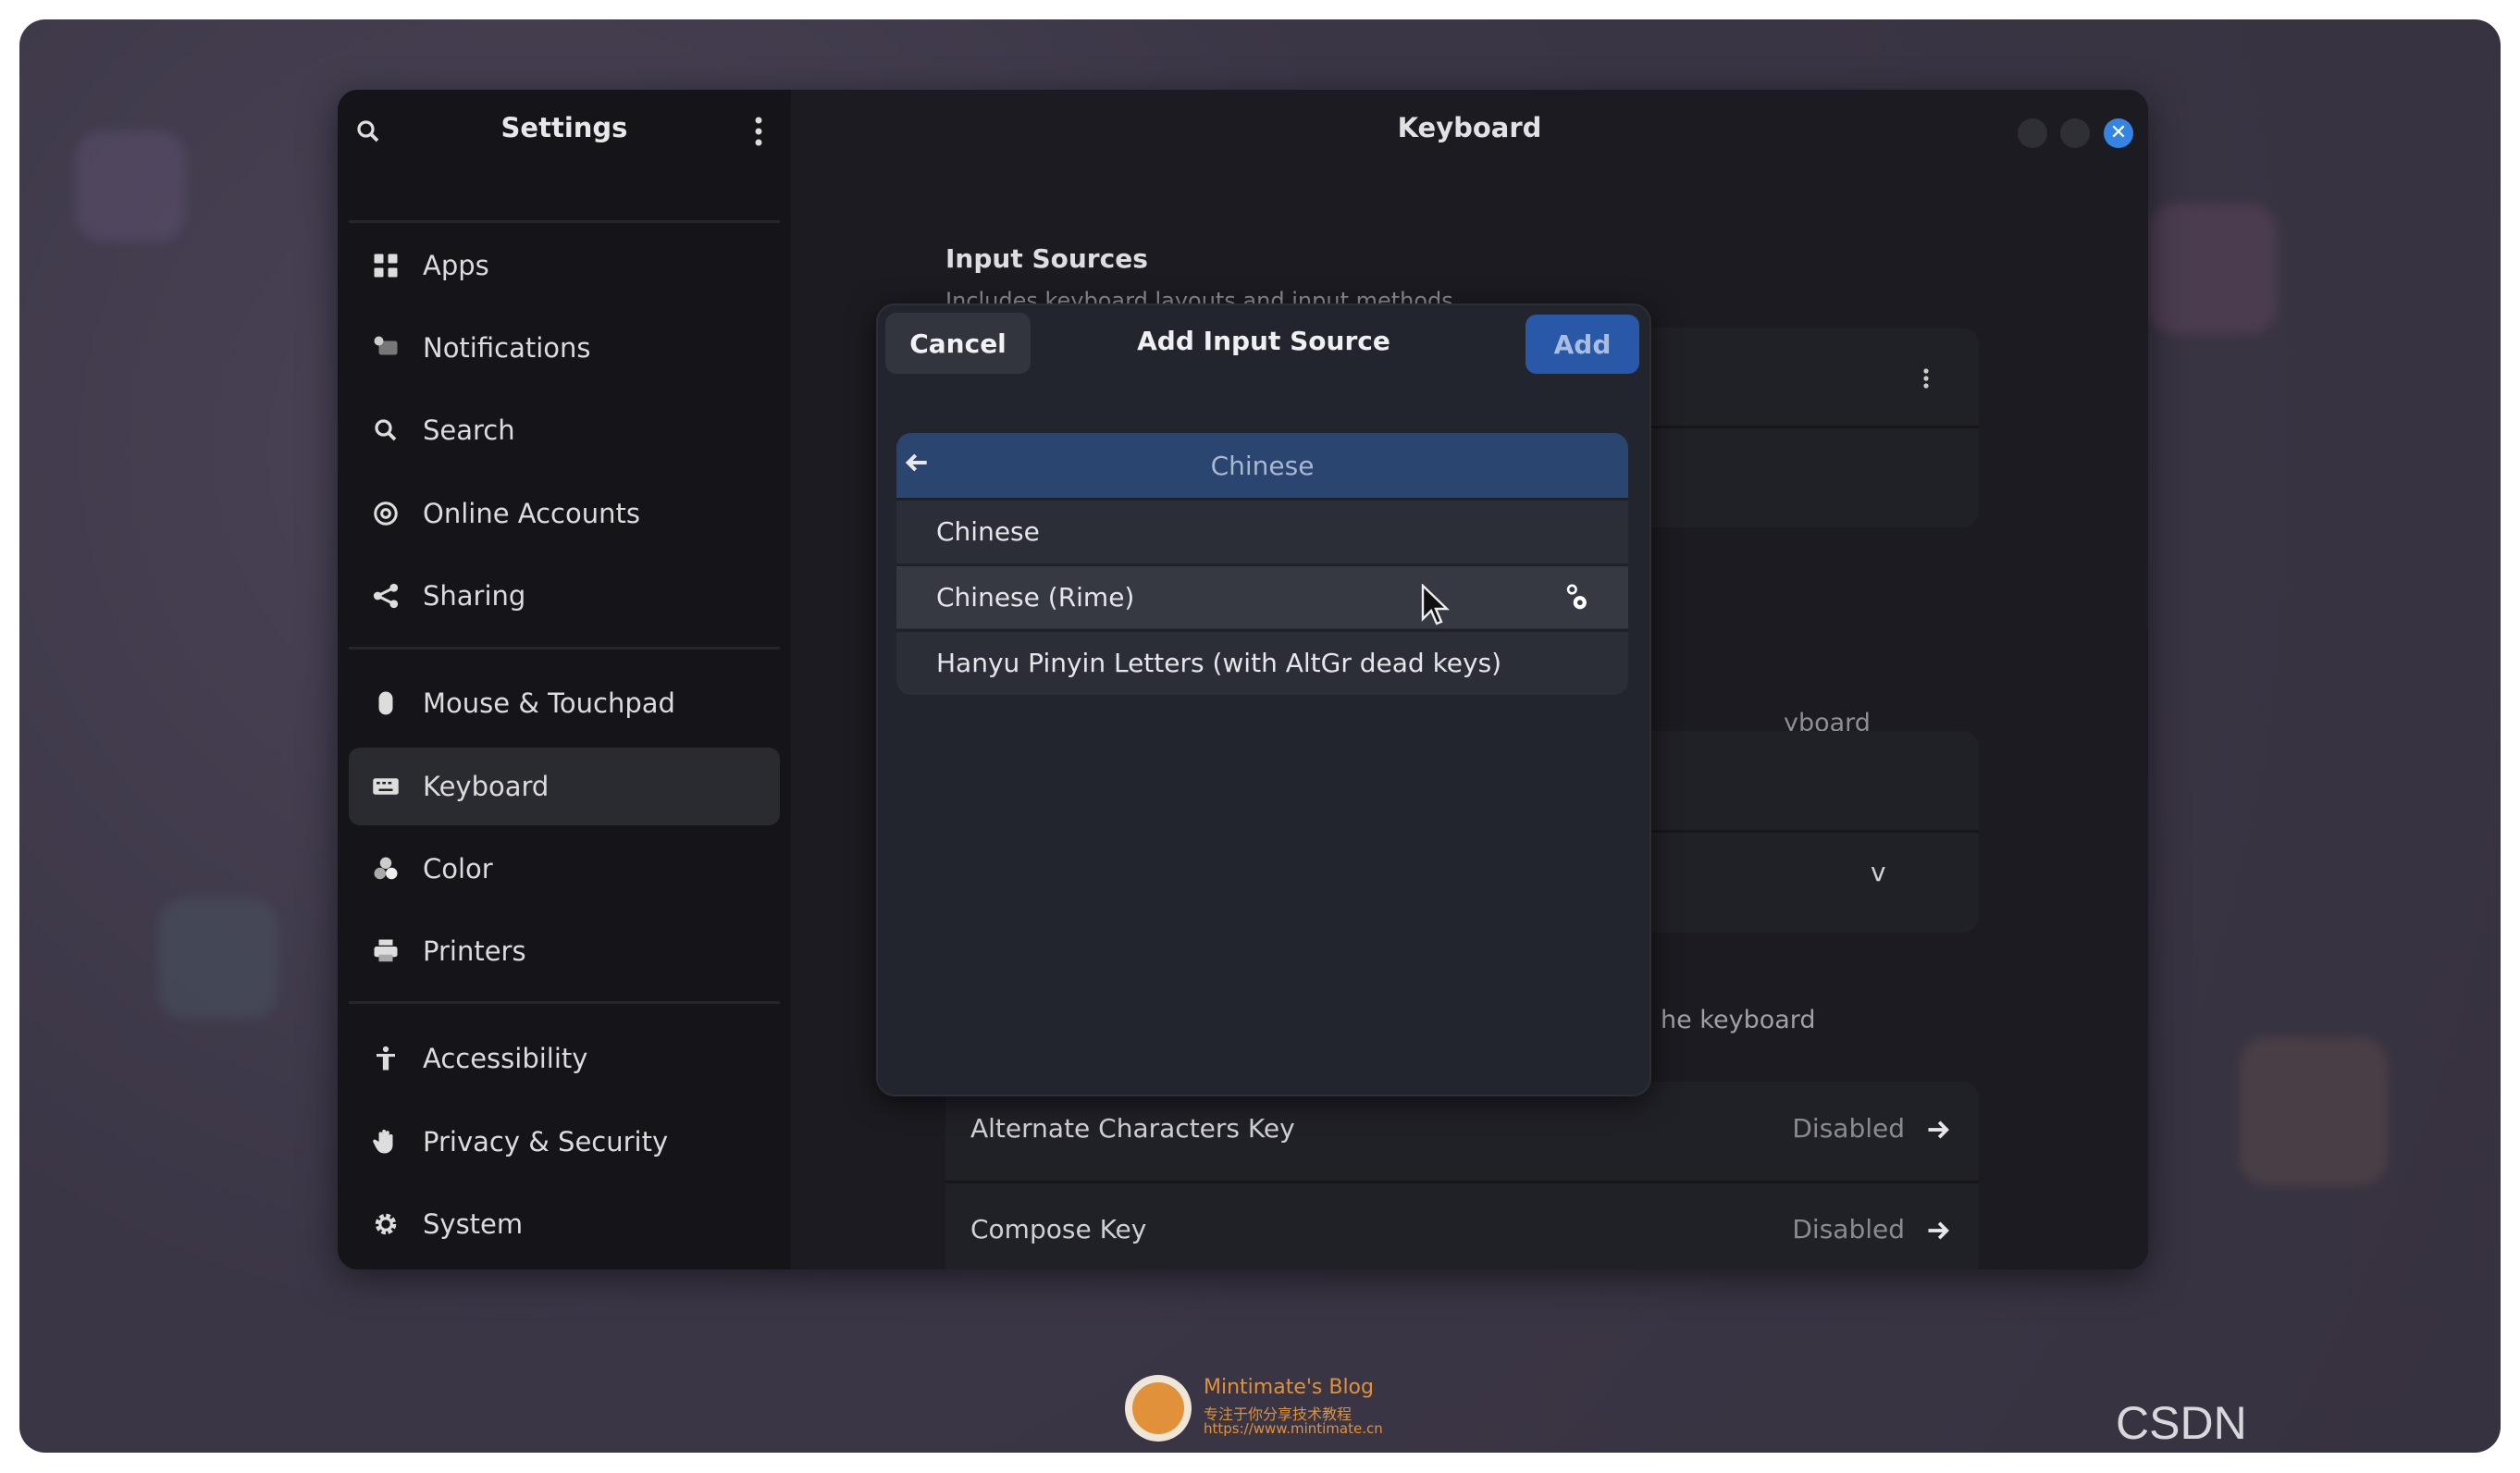 This screenshot has width=2520, height=1473. What do you see at coordinates (385, 265) in the screenshot?
I see `apps-grid-icon` at bounding box center [385, 265].